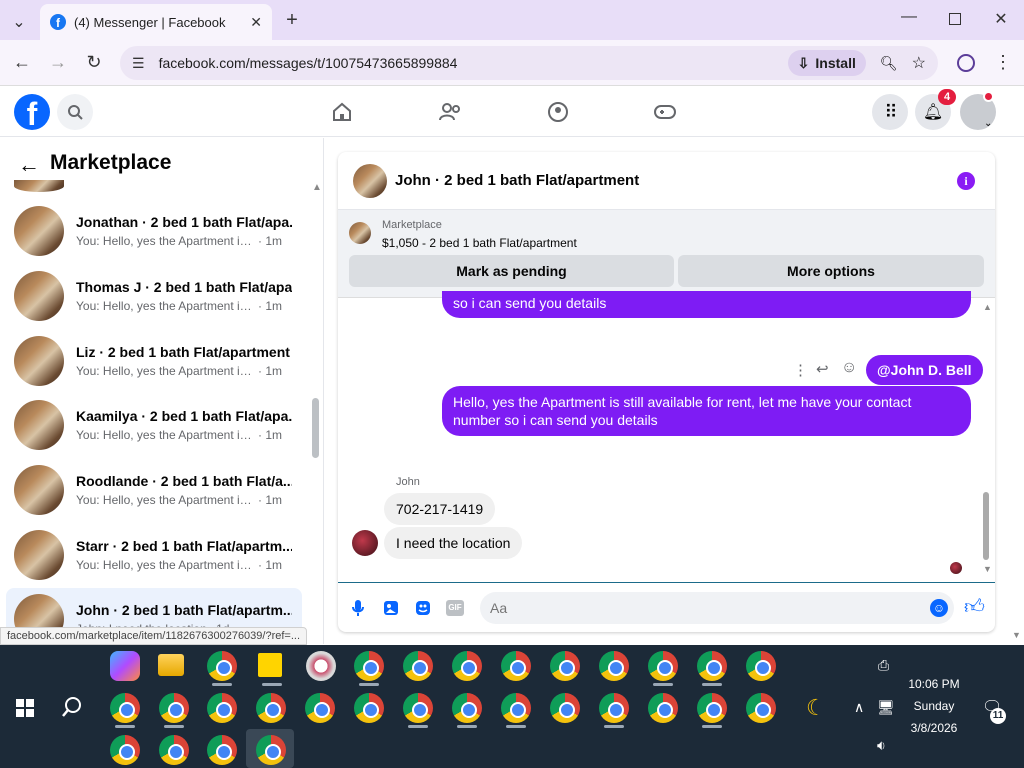  Describe the element at coordinates (270, 665) in the screenshot. I see `sticky-notes-icon` at that location.